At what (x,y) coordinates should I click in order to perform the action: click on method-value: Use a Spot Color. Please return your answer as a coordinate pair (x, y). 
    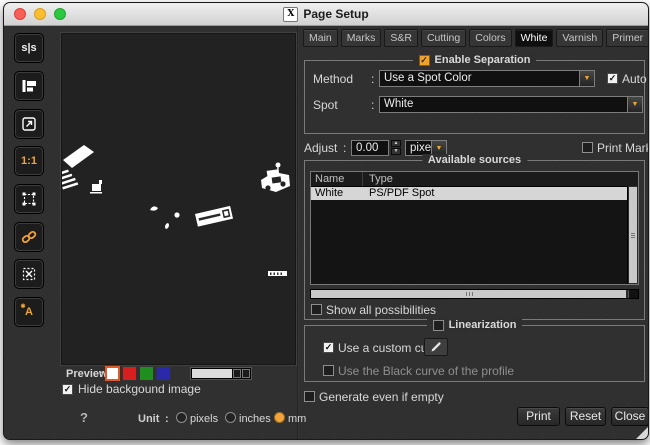
    Looking at the image, I should click on (428, 78).